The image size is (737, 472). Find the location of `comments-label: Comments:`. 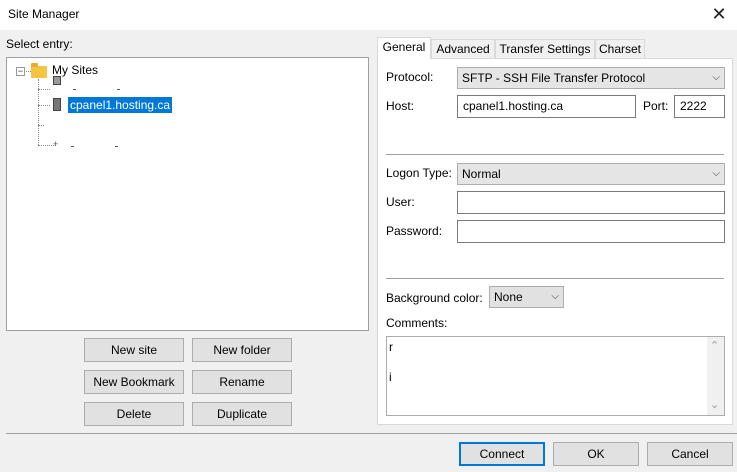

comments-label: Comments: is located at coordinates (417, 323).